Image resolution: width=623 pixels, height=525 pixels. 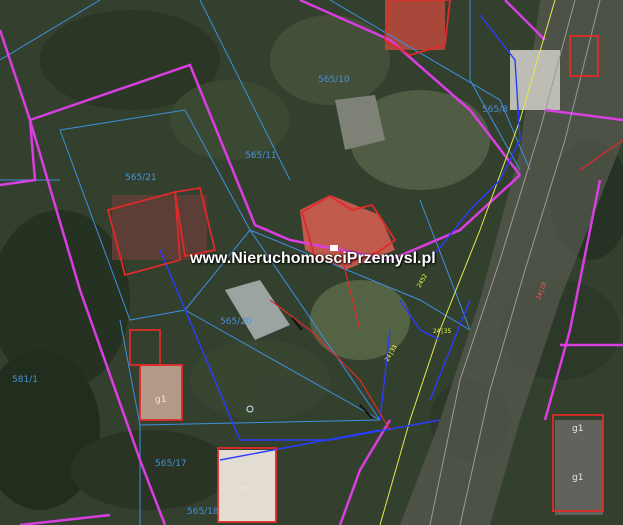 I want to click on parcel-label: 565/20, so click(x=236, y=322).